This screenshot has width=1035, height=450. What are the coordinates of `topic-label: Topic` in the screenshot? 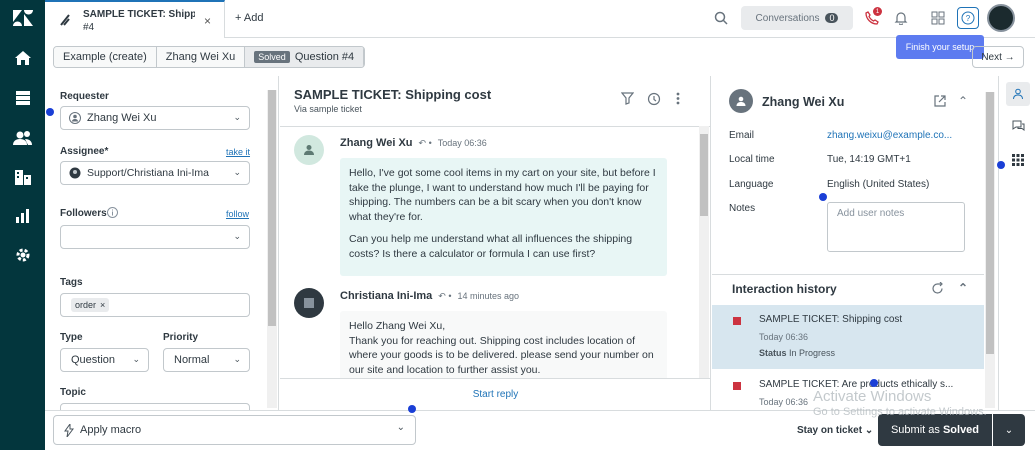 It's located at (73, 392).